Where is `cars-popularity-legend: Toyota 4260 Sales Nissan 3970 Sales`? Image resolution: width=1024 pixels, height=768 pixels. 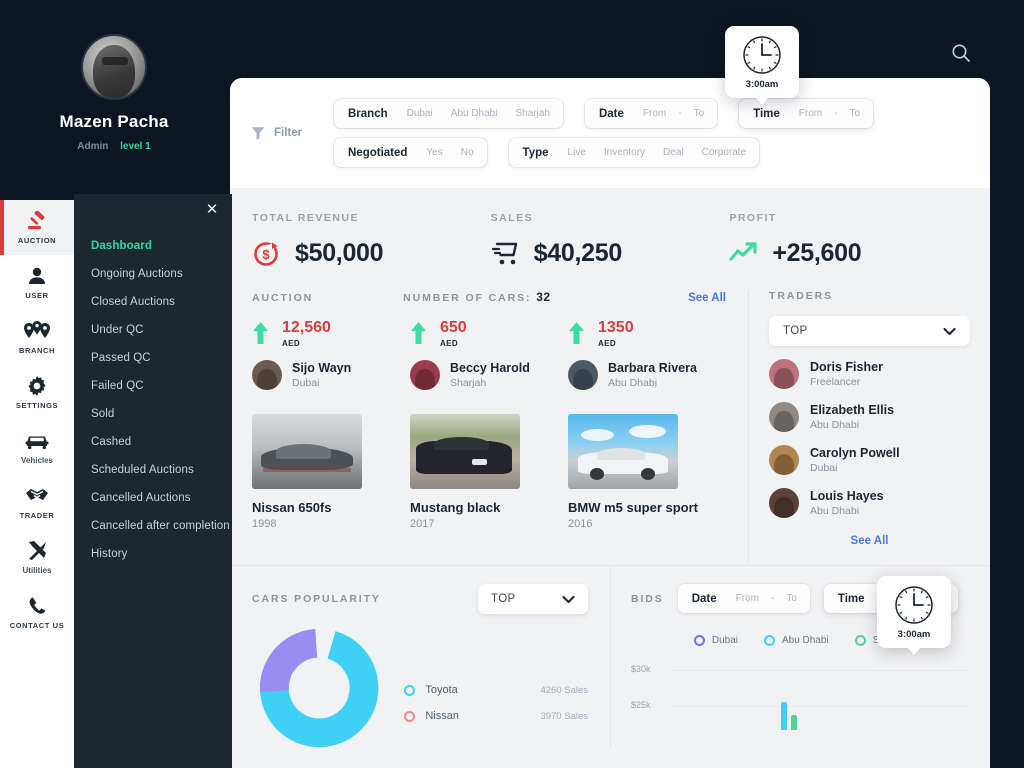
cars-popularity-legend: Toyota 4260 Sales Nissan 3970 Sales is located at coordinates (496, 688).